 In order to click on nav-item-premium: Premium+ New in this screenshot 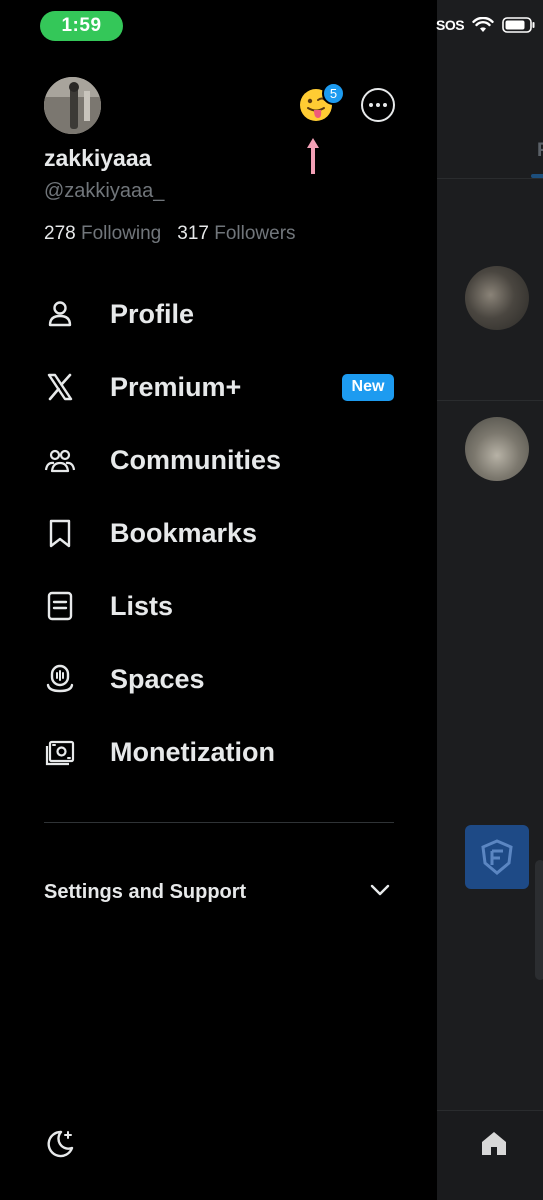, I will do `click(224, 387)`.